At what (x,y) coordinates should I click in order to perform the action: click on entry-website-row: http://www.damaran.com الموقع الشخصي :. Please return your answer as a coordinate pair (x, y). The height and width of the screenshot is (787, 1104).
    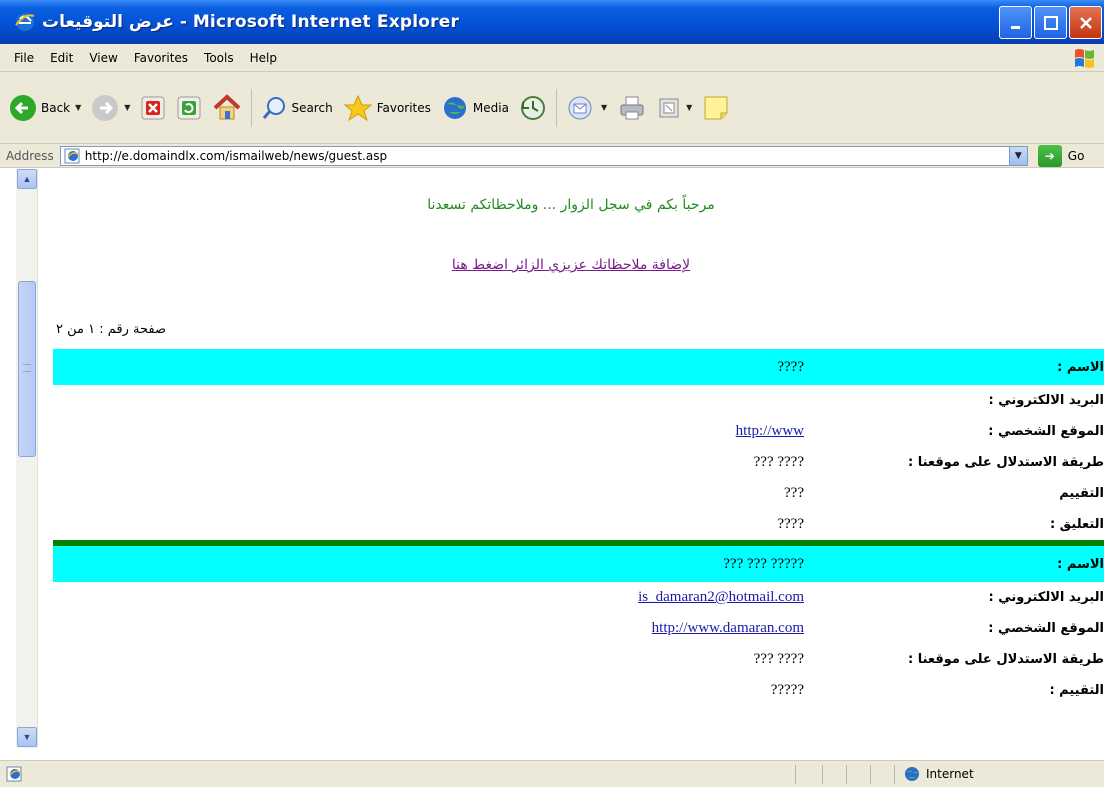
    Looking at the image, I should click on (578, 628).